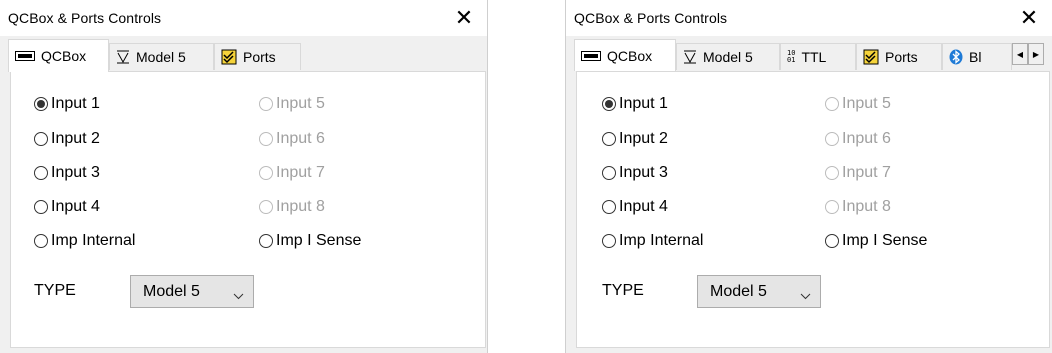 The image size is (1052, 353). I want to click on tab-label: TTL, so click(814, 57).